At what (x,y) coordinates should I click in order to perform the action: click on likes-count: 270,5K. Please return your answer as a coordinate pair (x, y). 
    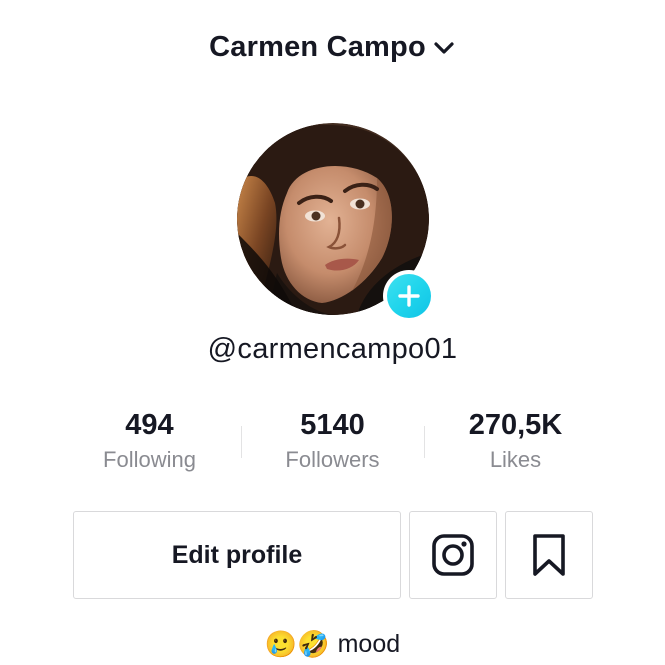
    Looking at the image, I should click on (515, 425).